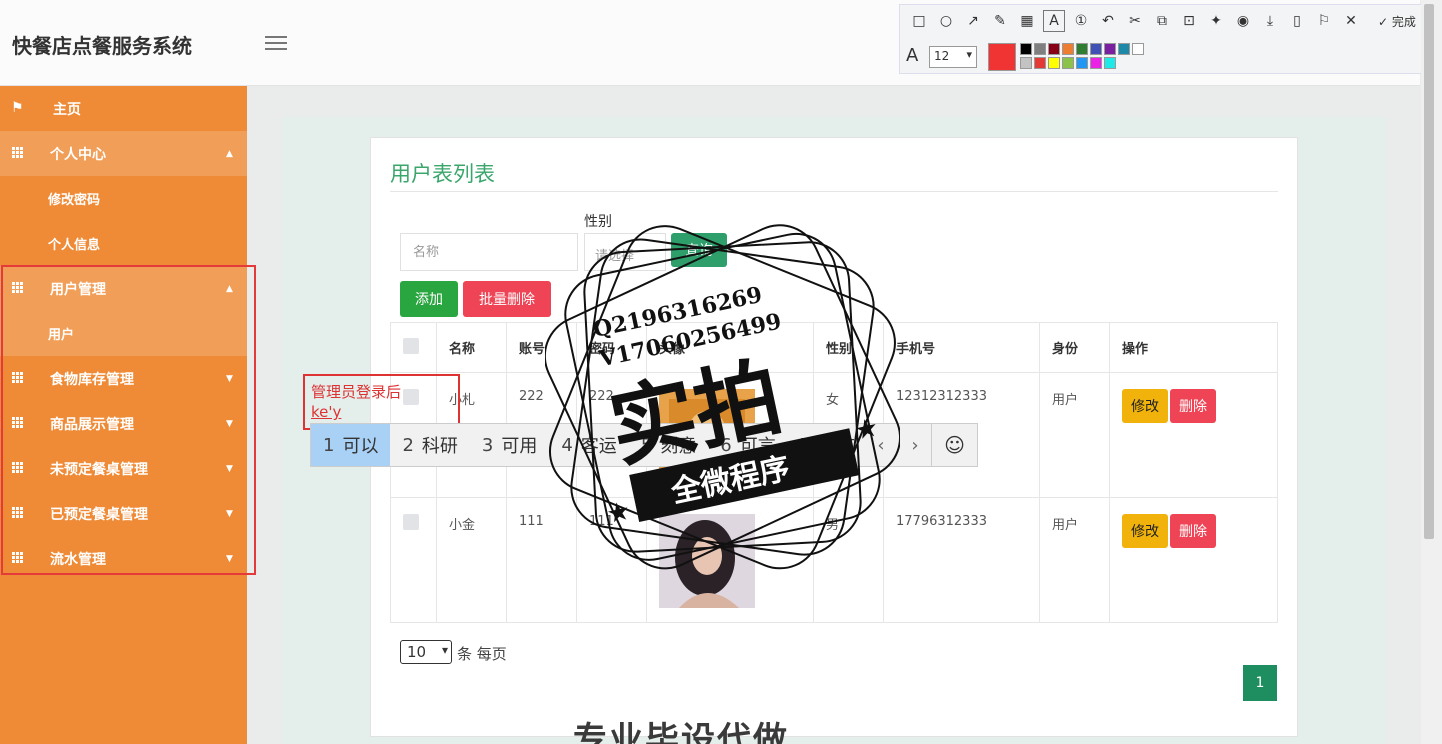 Image resolution: width=1442 pixels, height=744 pixels. What do you see at coordinates (919, 21) in the screenshot?
I see `rect-icon: □` at bounding box center [919, 21].